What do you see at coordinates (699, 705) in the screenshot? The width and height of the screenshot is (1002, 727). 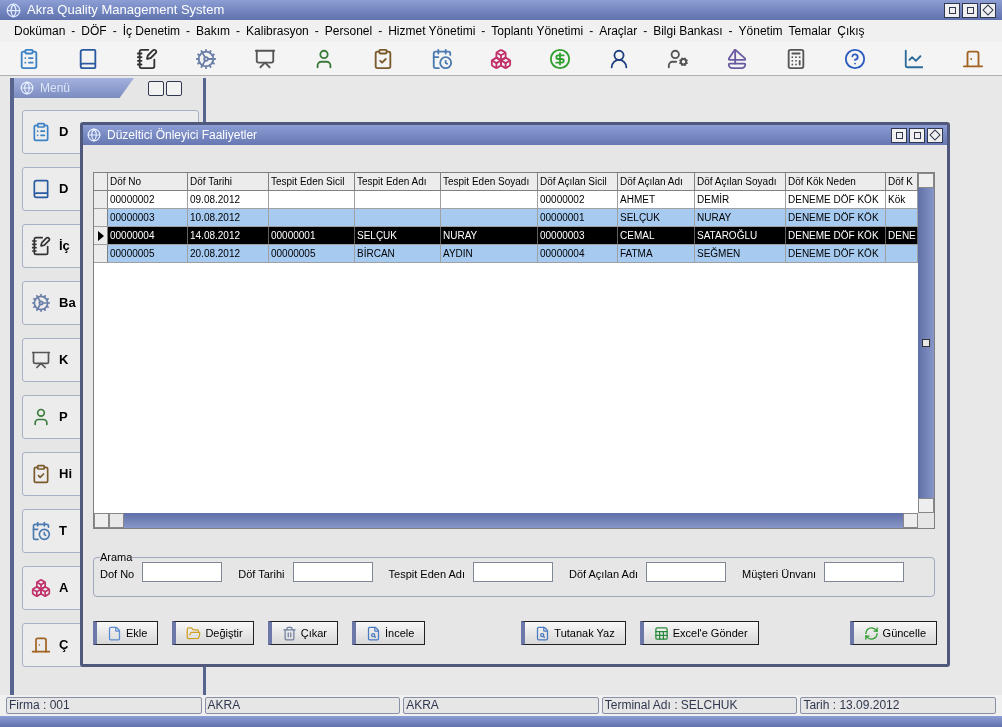 I see `status-panel: Terminal Adı : SELCHUK` at bounding box center [699, 705].